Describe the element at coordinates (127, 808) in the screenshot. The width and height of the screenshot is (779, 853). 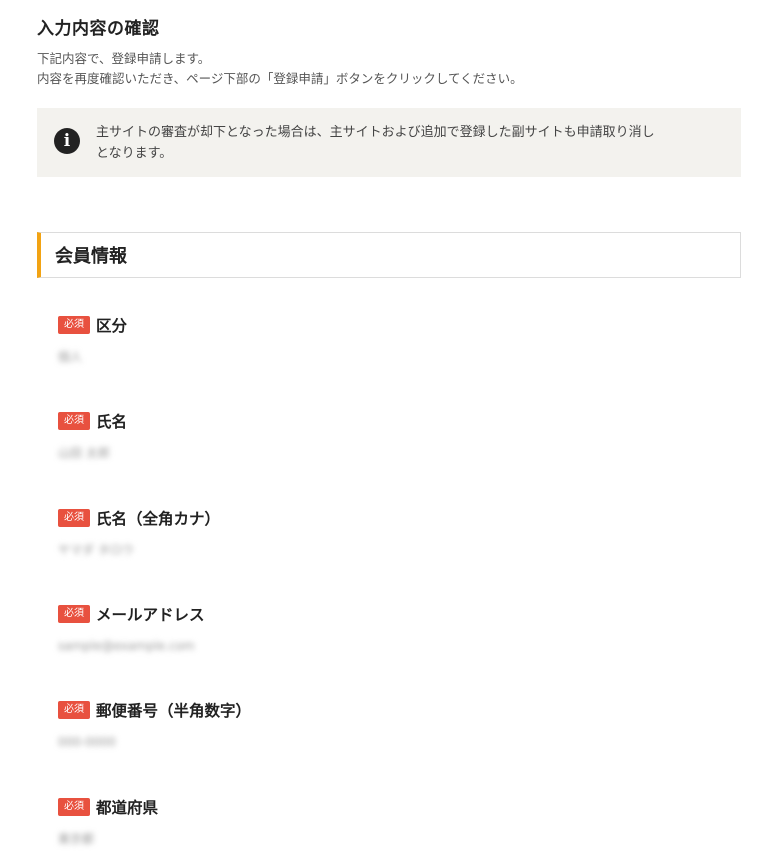
I see `field-label: 都道府県` at that location.